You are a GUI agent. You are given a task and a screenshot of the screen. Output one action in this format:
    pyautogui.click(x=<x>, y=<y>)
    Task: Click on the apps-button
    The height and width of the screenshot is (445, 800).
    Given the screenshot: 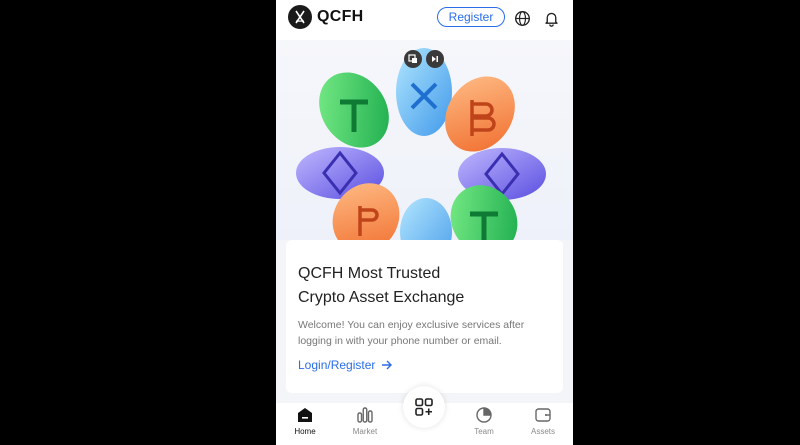 What is the action you would take?
    pyautogui.click(x=424, y=407)
    